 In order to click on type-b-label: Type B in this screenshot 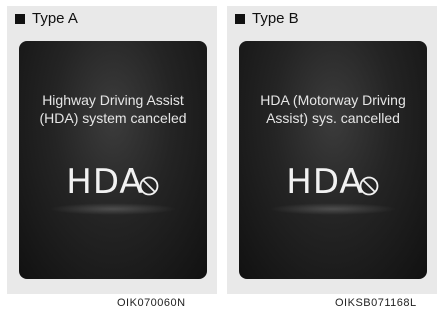, I will do `click(275, 18)`.